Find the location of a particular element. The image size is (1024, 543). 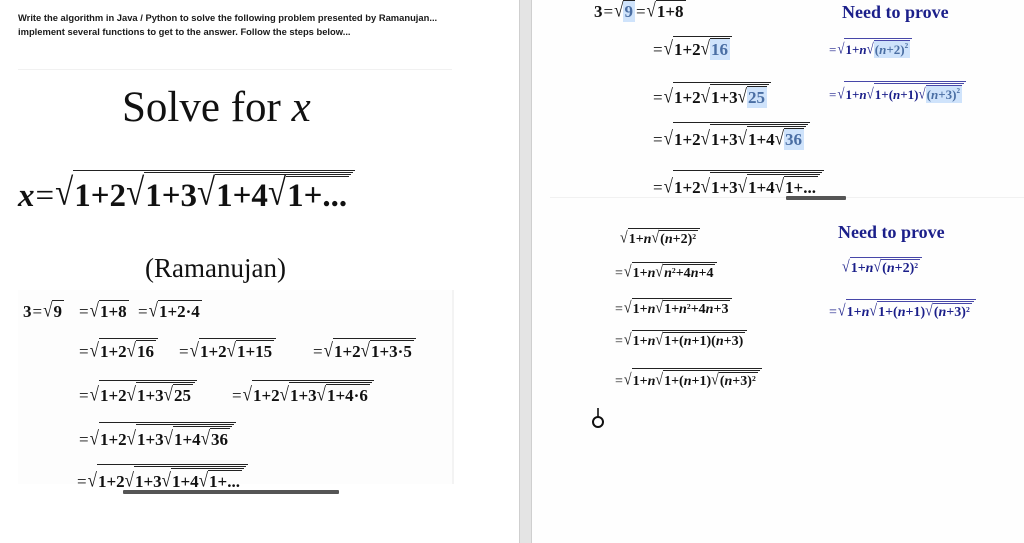

top-step: 3 = √ 9 = √ 1+8 is located at coordinates (640, 11).